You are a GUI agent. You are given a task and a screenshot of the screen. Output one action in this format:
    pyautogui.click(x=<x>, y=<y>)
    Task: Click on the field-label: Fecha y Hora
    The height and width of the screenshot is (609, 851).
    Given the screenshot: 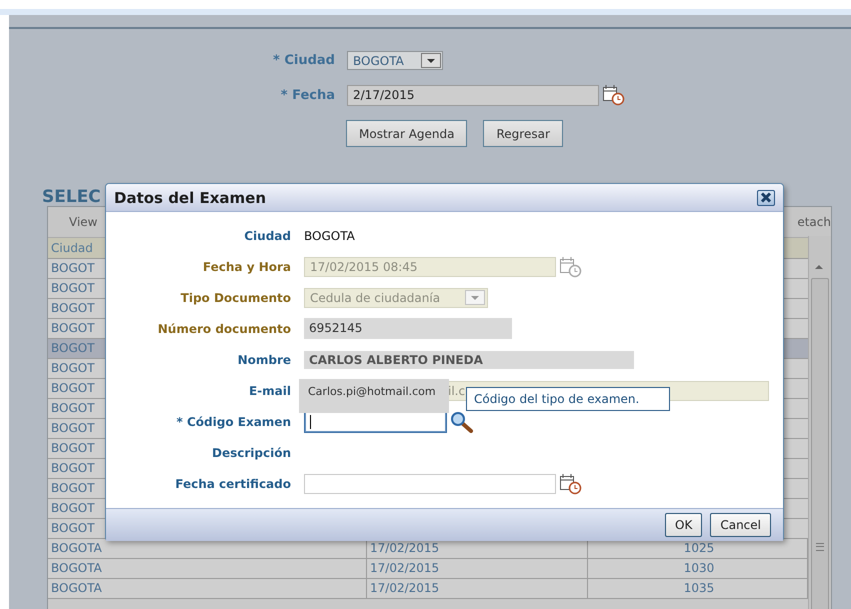 What is the action you would take?
    pyautogui.click(x=246, y=267)
    